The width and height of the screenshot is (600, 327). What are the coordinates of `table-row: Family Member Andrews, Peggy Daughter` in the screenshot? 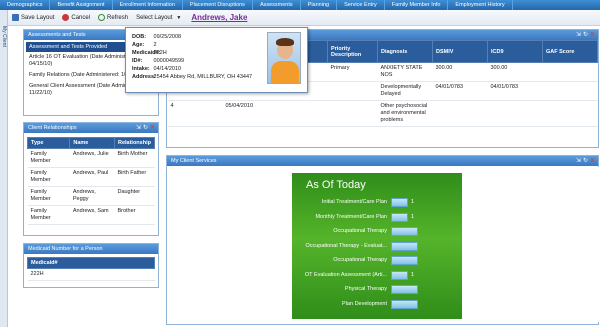 It's located at (91, 196).